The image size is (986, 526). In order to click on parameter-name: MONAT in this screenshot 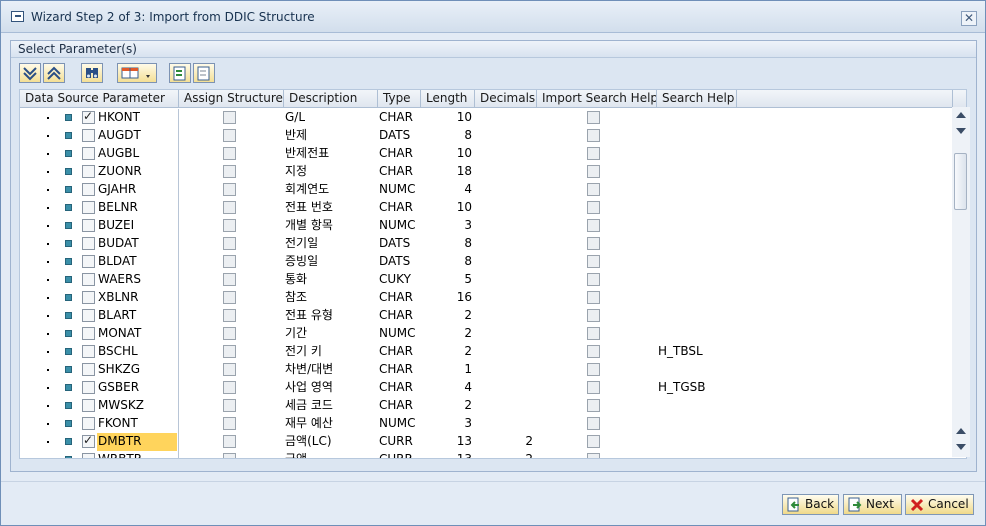, I will do `click(137, 334)`.